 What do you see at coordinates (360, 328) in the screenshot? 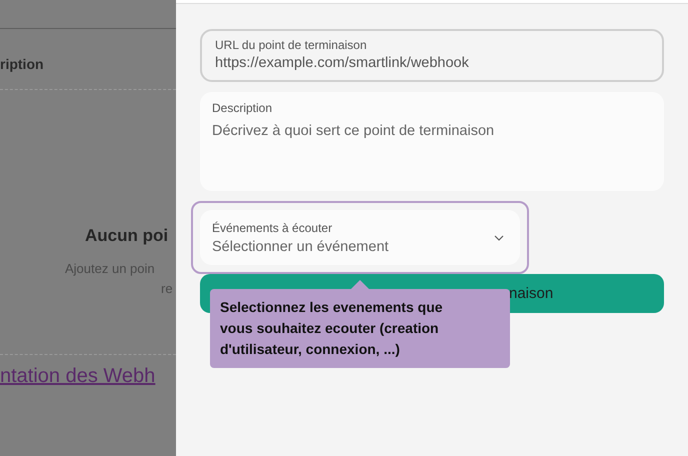
I see `tooltip: Selectionnez les evenements que vous souhaitez ecouter (creation d'utilisateur, connexion, ...)` at bounding box center [360, 328].